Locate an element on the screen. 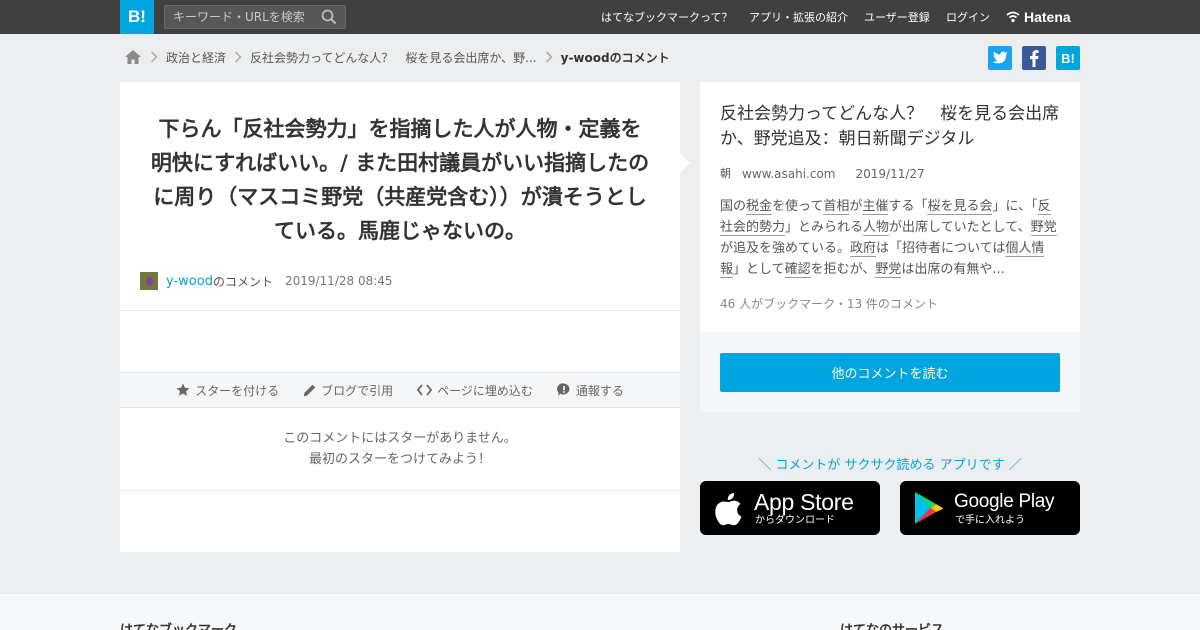 Image resolution: width=1200 pixels, height=630 pixels. description-text: を使って is located at coordinates (798, 206).